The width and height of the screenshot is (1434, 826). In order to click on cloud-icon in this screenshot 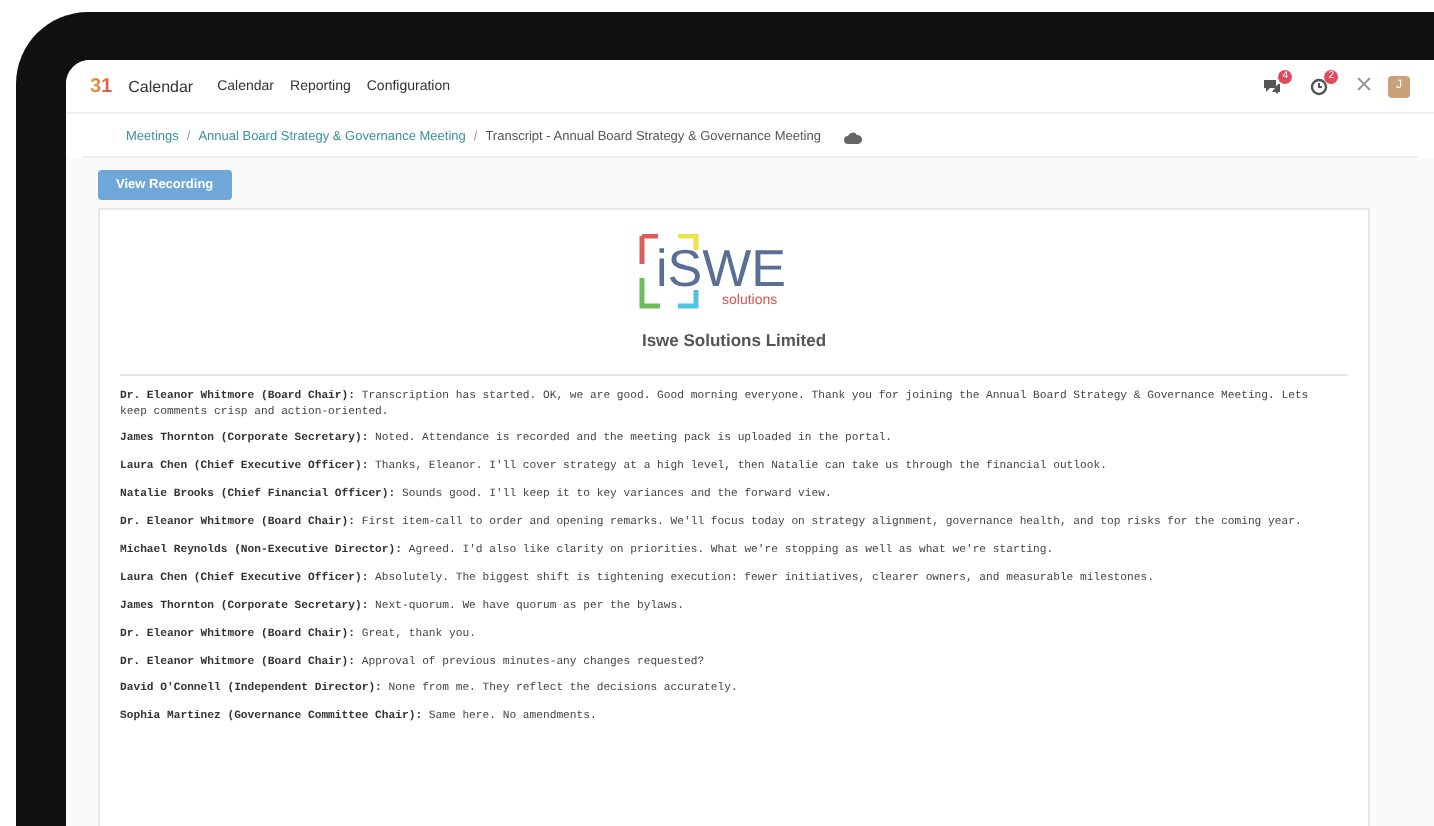, I will do `click(853, 137)`.